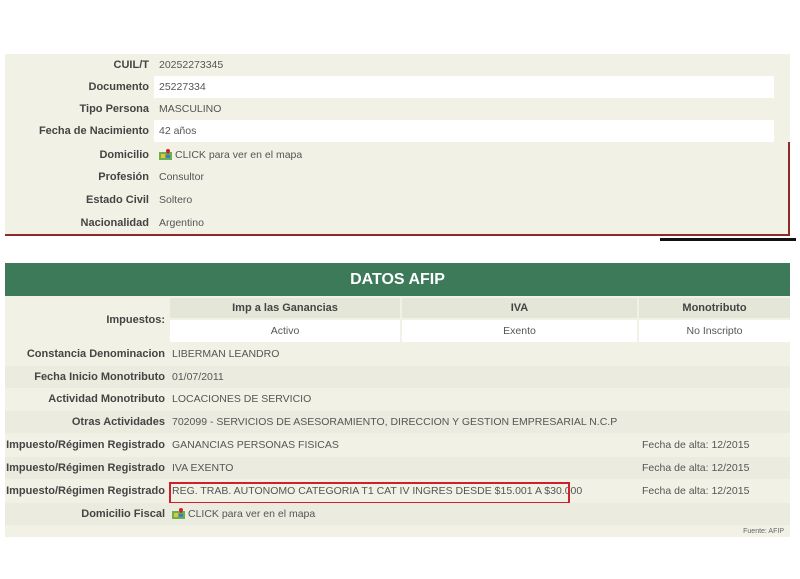  What do you see at coordinates (85, 468) in the screenshot?
I see `label-regimen-iva: Impuesto/Régimen Registrado` at bounding box center [85, 468].